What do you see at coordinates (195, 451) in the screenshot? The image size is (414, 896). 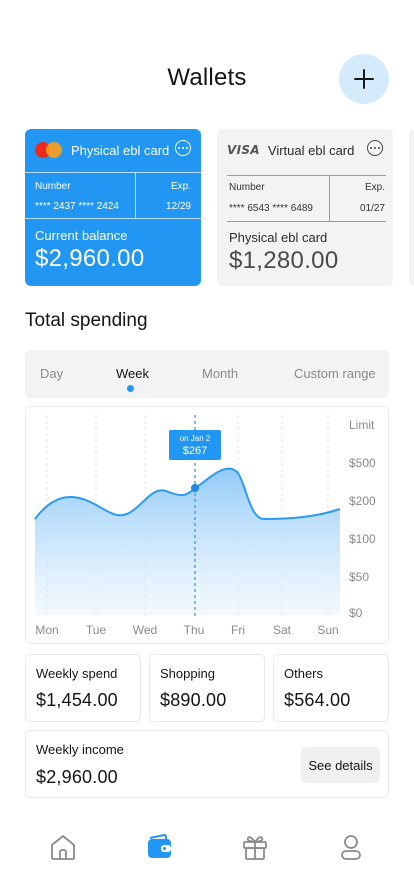 I see `tooltip-value: $267` at bounding box center [195, 451].